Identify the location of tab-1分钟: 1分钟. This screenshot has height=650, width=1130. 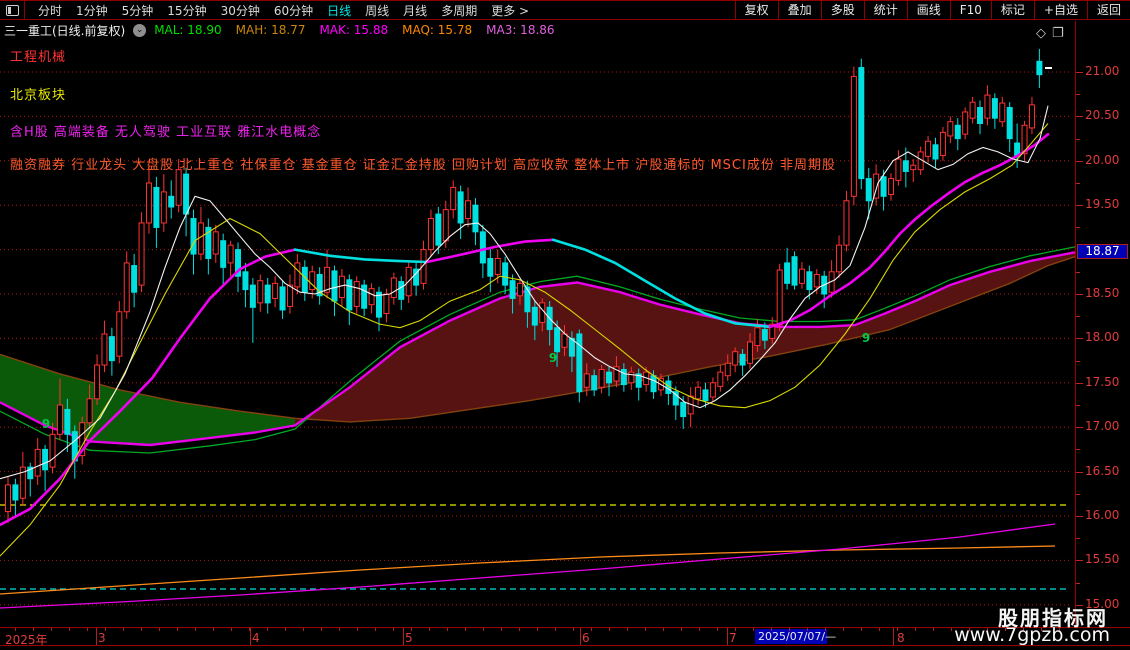
(92, 10).